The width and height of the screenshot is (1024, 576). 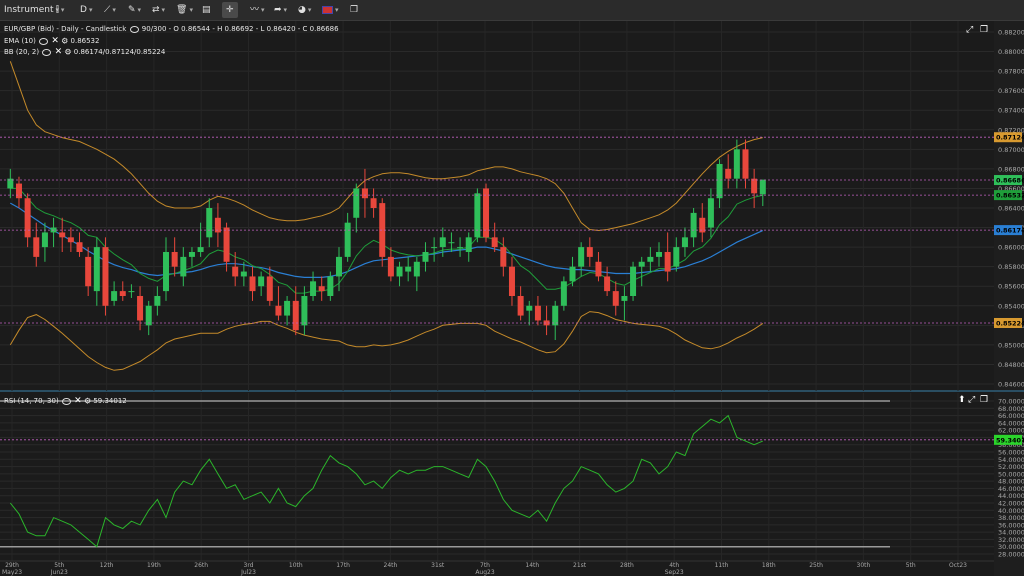 I want to click on indicator-button: 〰 ▾, so click(x=257, y=10).